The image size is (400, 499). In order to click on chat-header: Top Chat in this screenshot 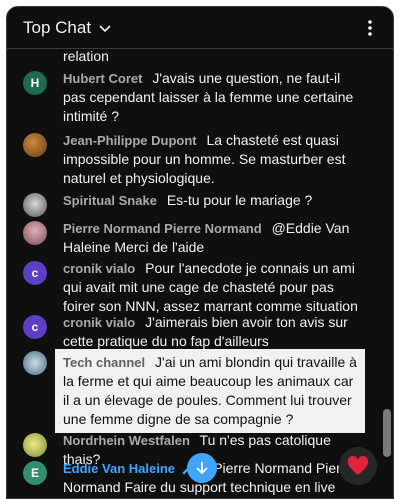, I will do `click(200, 28)`.